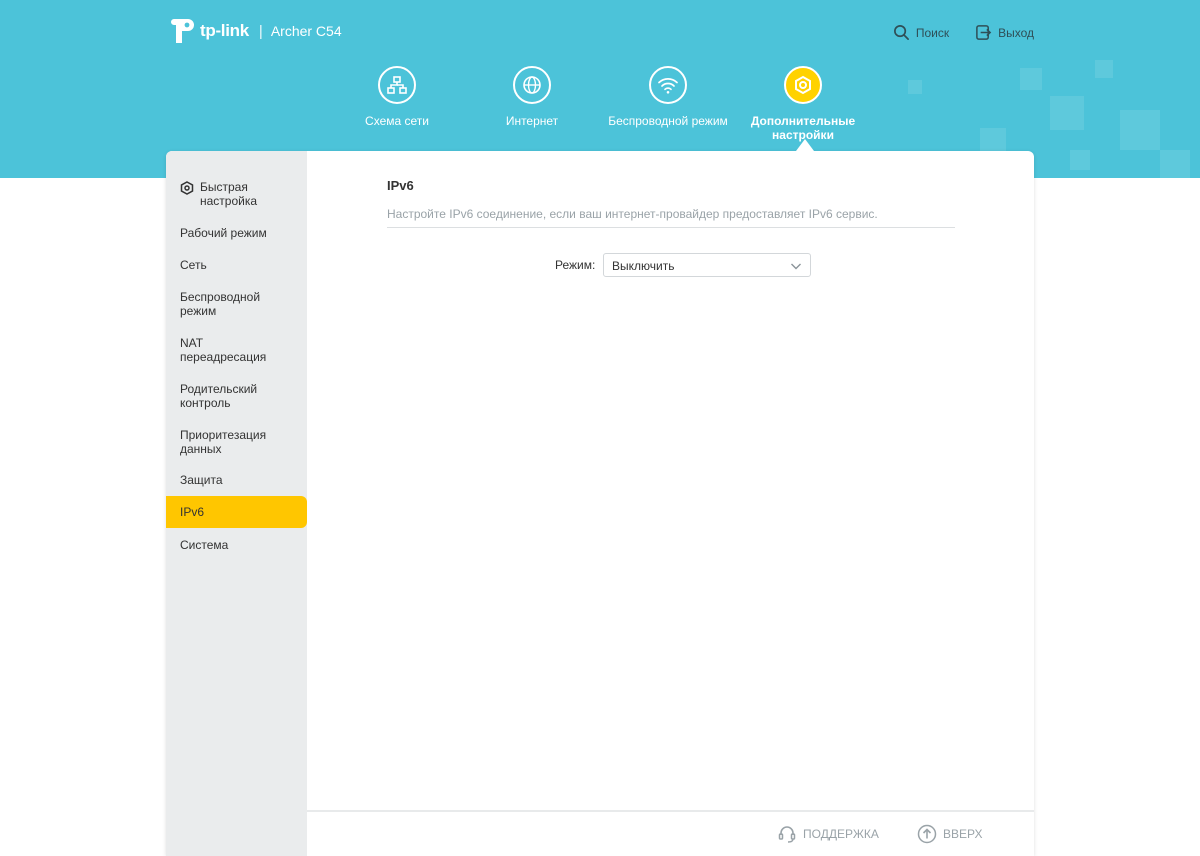  Describe the element at coordinates (841, 834) in the screenshot. I see `support-label: ПОДДЕРЖКА` at that location.